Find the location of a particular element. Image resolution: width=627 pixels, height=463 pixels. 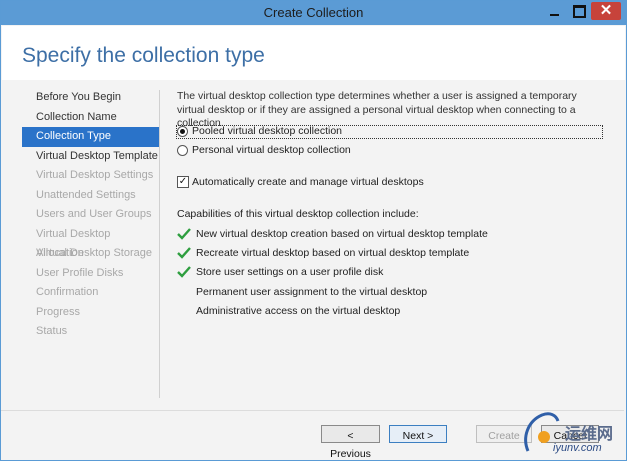

nav-item-user-profile-disks: User Profile Disks is located at coordinates (80, 272).